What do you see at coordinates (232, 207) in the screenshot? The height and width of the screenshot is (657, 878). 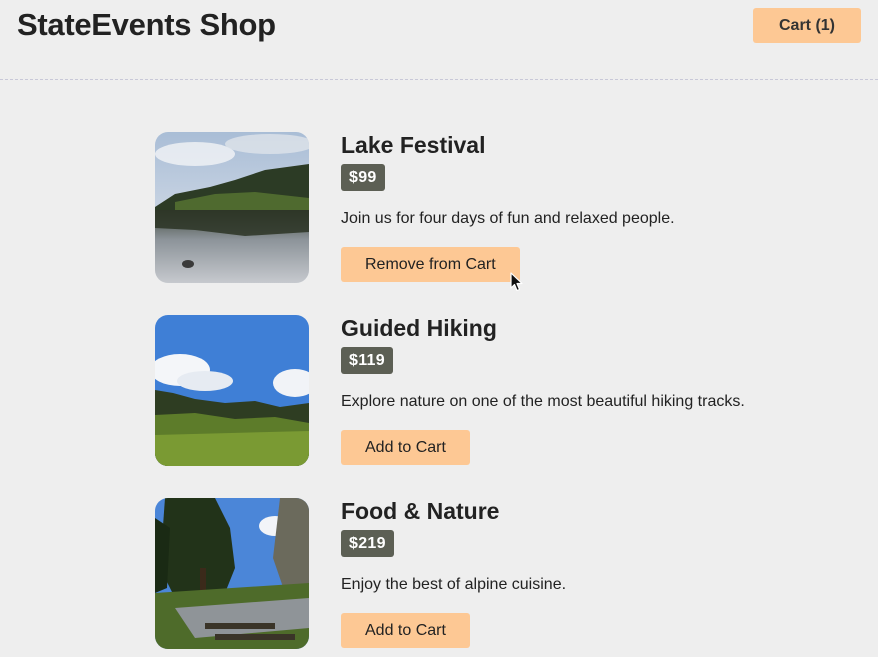 I see `product-image-lake-festival` at bounding box center [232, 207].